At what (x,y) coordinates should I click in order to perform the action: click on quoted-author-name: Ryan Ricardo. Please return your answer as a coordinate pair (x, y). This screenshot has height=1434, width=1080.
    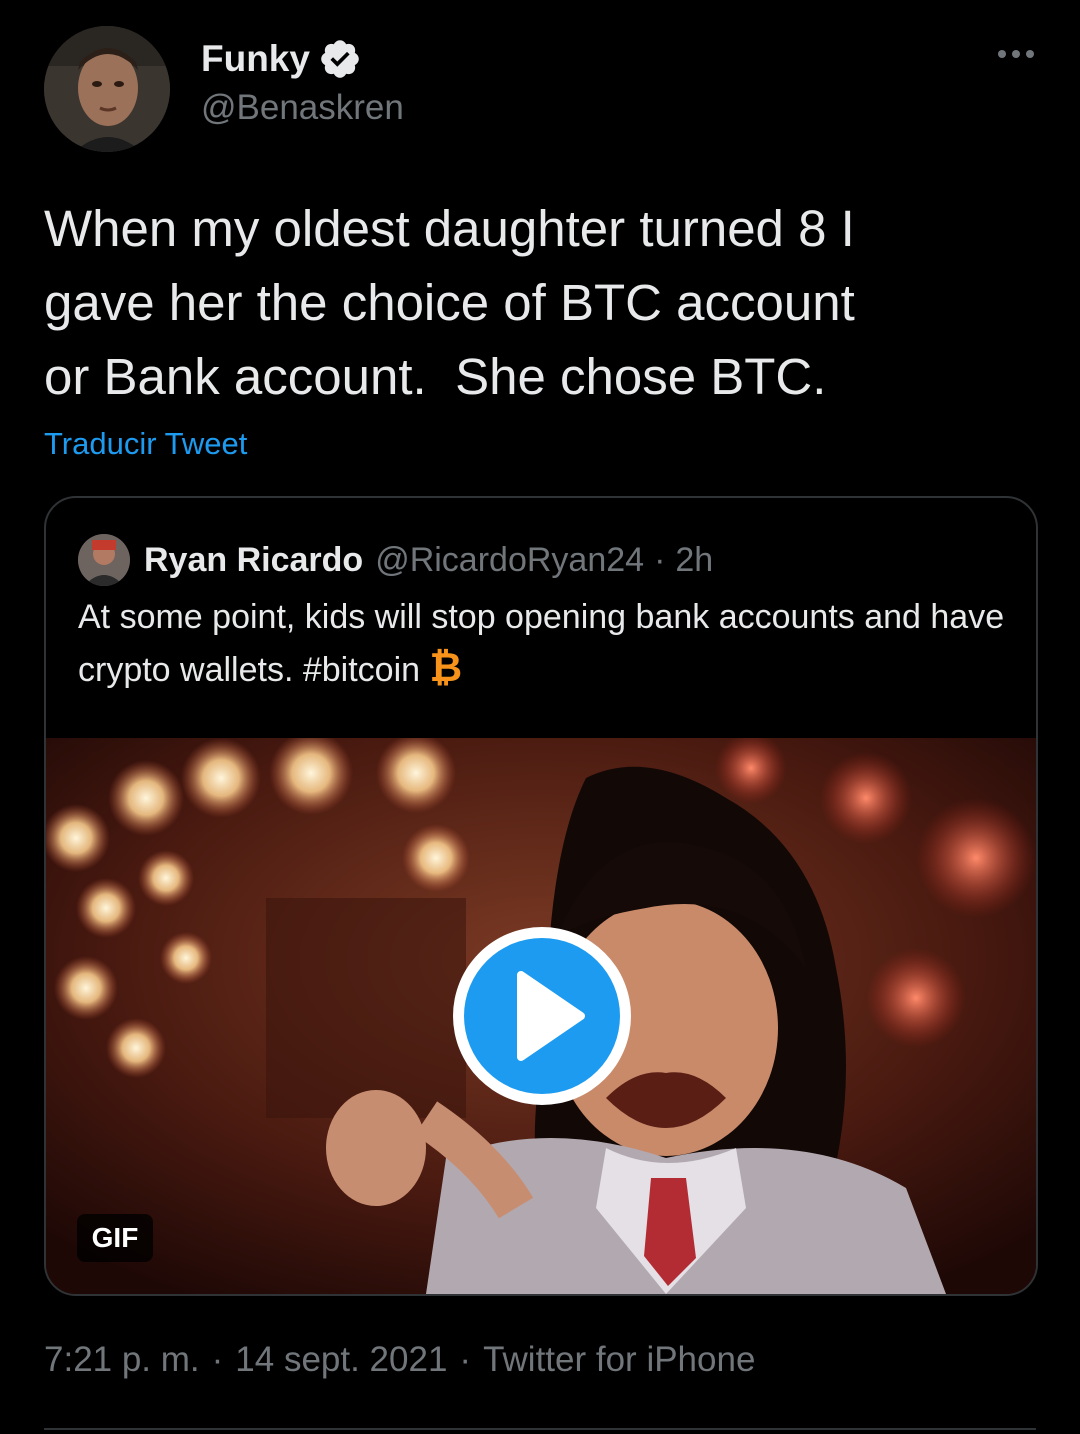
    Looking at the image, I should click on (254, 559).